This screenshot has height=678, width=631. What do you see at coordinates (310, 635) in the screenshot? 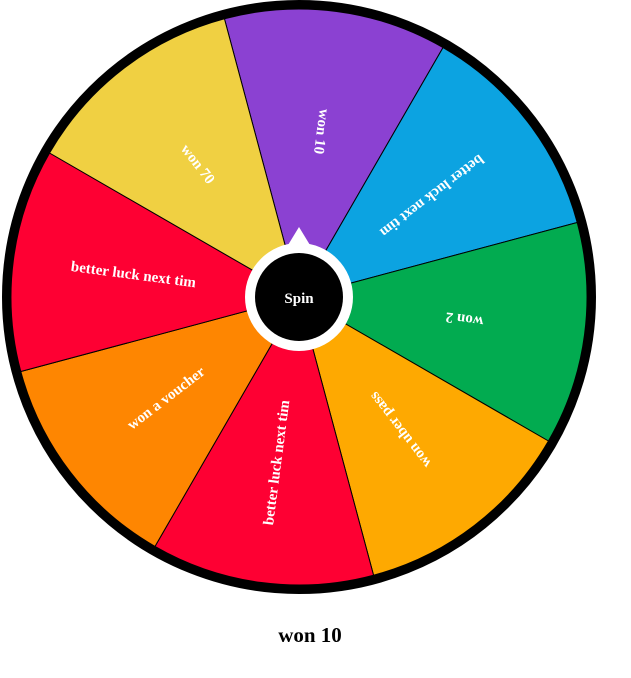
I see `result-text: won 10` at bounding box center [310, 635].